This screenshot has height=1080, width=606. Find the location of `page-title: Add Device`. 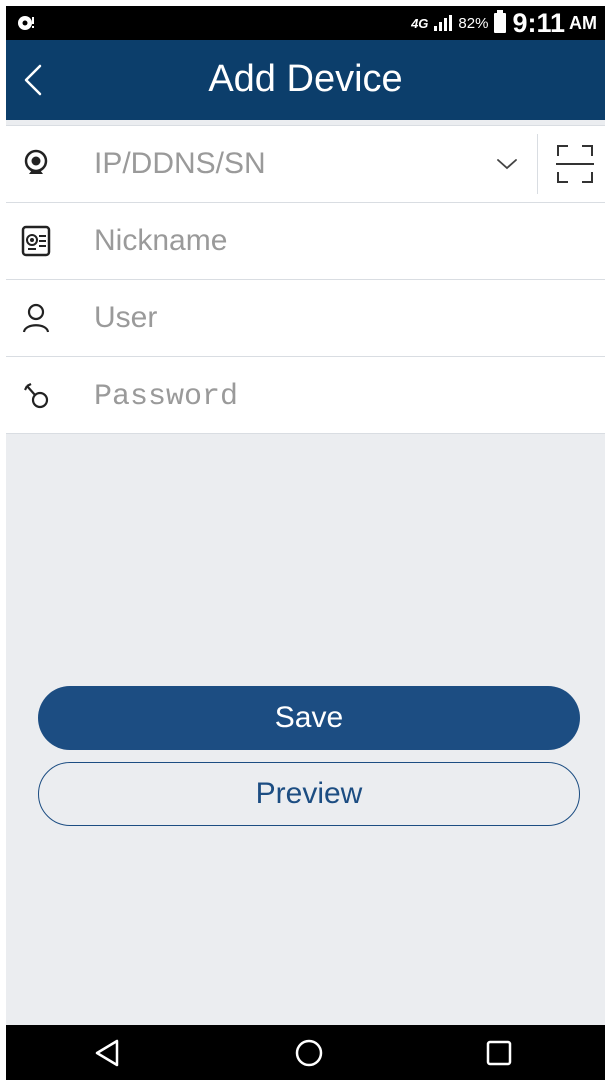

page-title: Add Device is located at coordinates (305, 79).